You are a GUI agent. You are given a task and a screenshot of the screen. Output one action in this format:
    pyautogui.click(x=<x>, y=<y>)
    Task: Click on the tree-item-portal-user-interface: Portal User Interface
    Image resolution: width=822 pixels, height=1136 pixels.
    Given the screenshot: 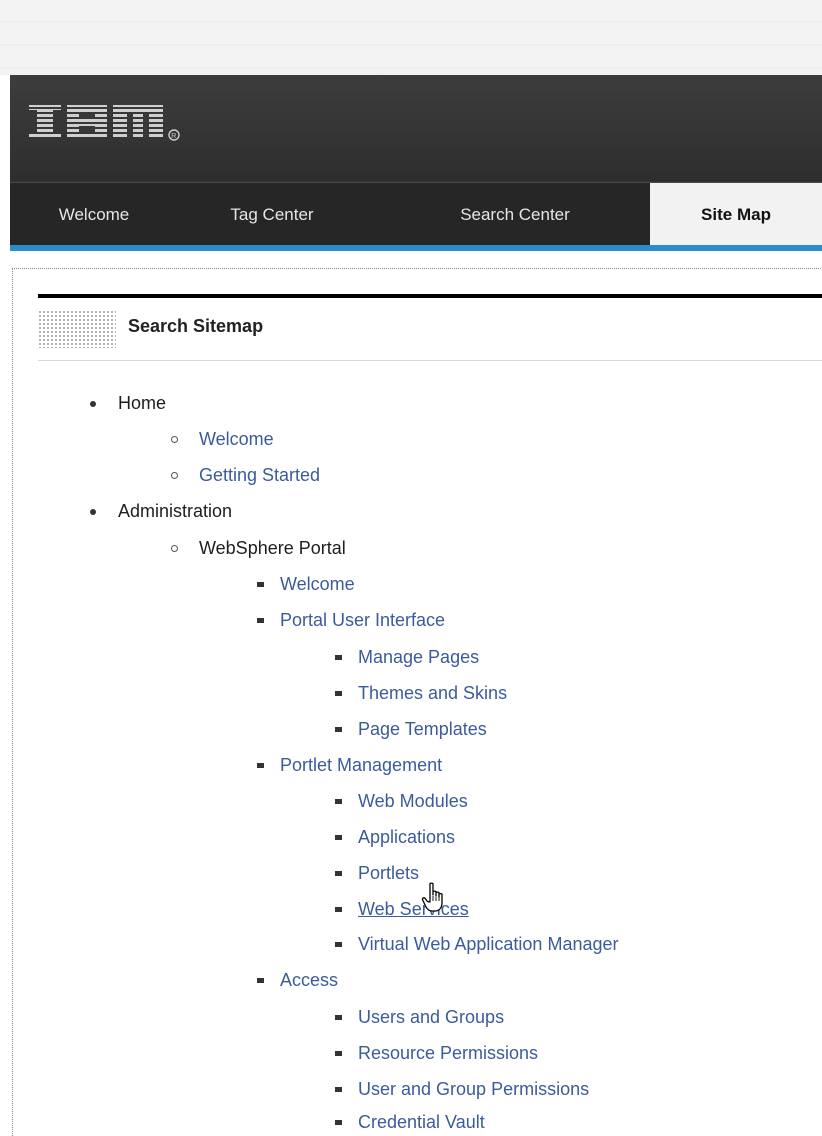 What is the action you would take?
    pyautogui.click(x=351, y=620)
    